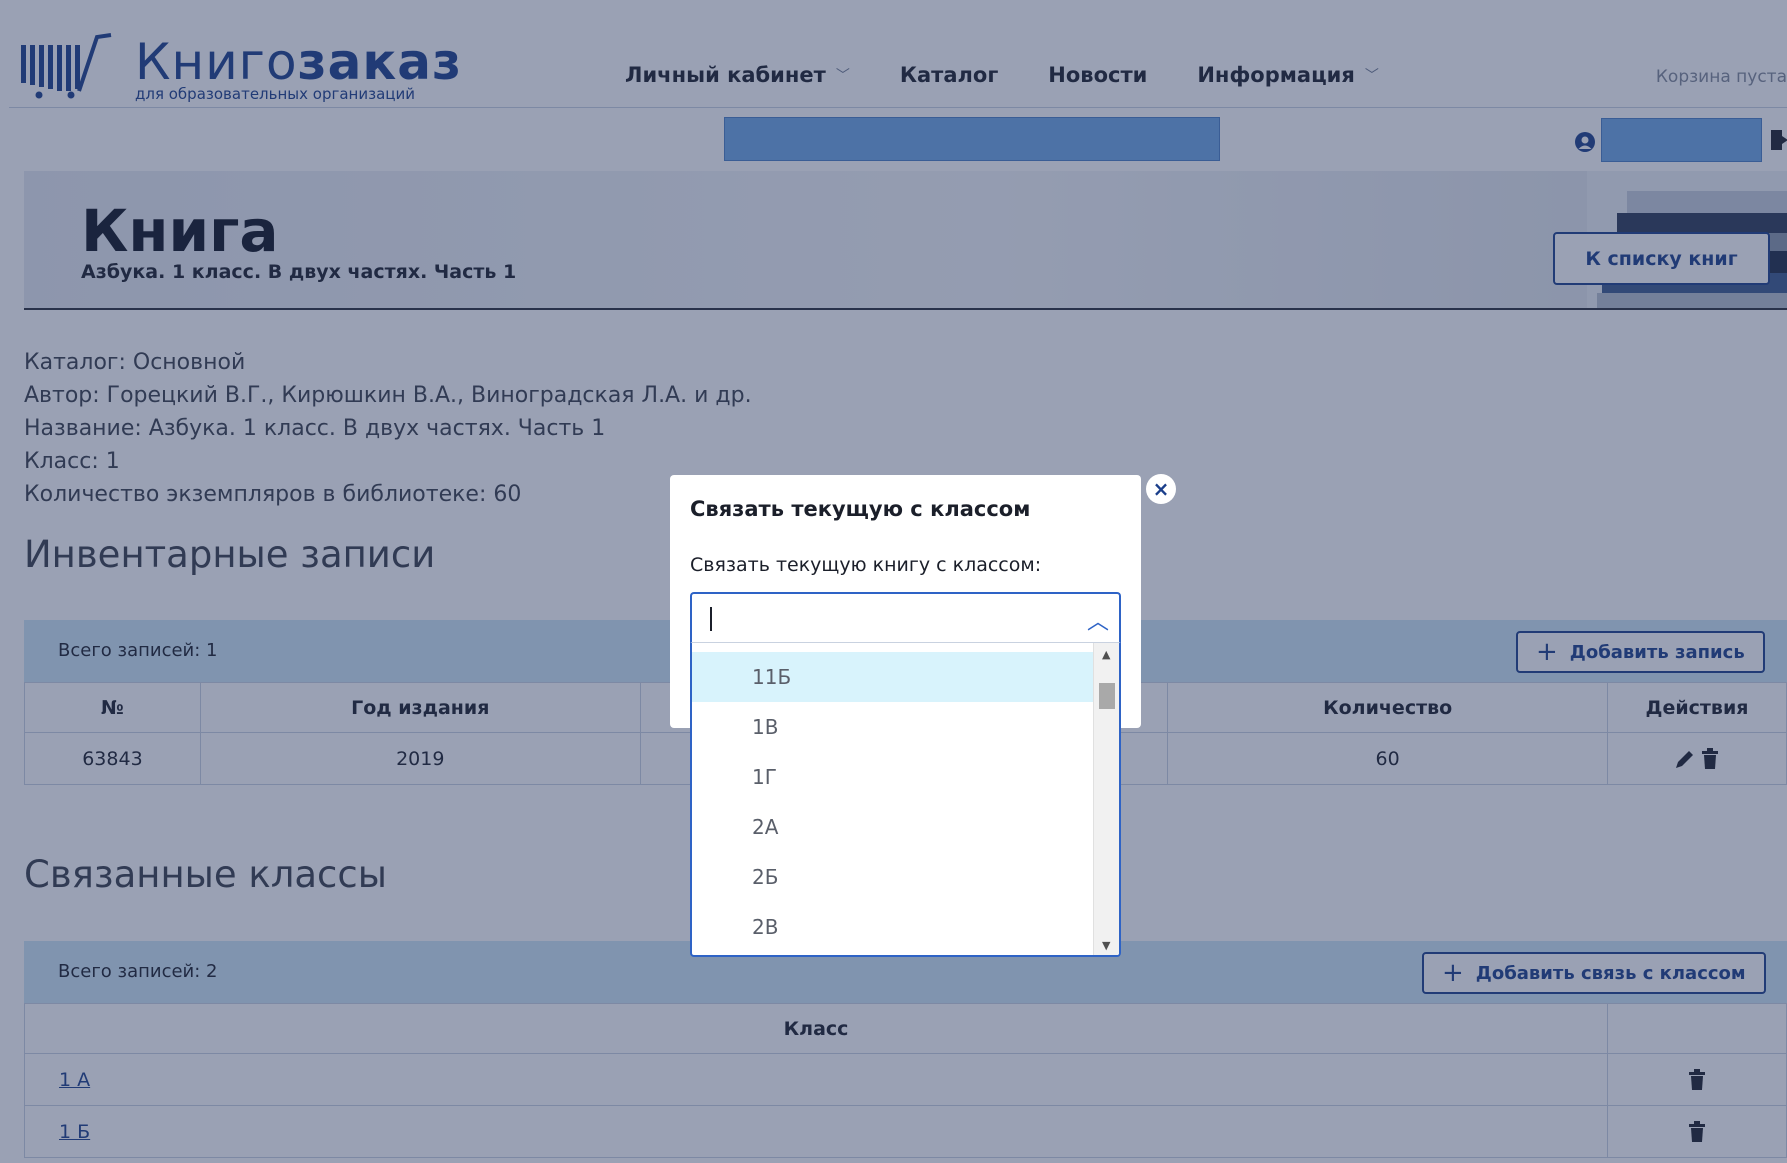  Describe the element at coordinates (893, 727) in the screenshot. I see `dropdown-option: 1В` at that location.